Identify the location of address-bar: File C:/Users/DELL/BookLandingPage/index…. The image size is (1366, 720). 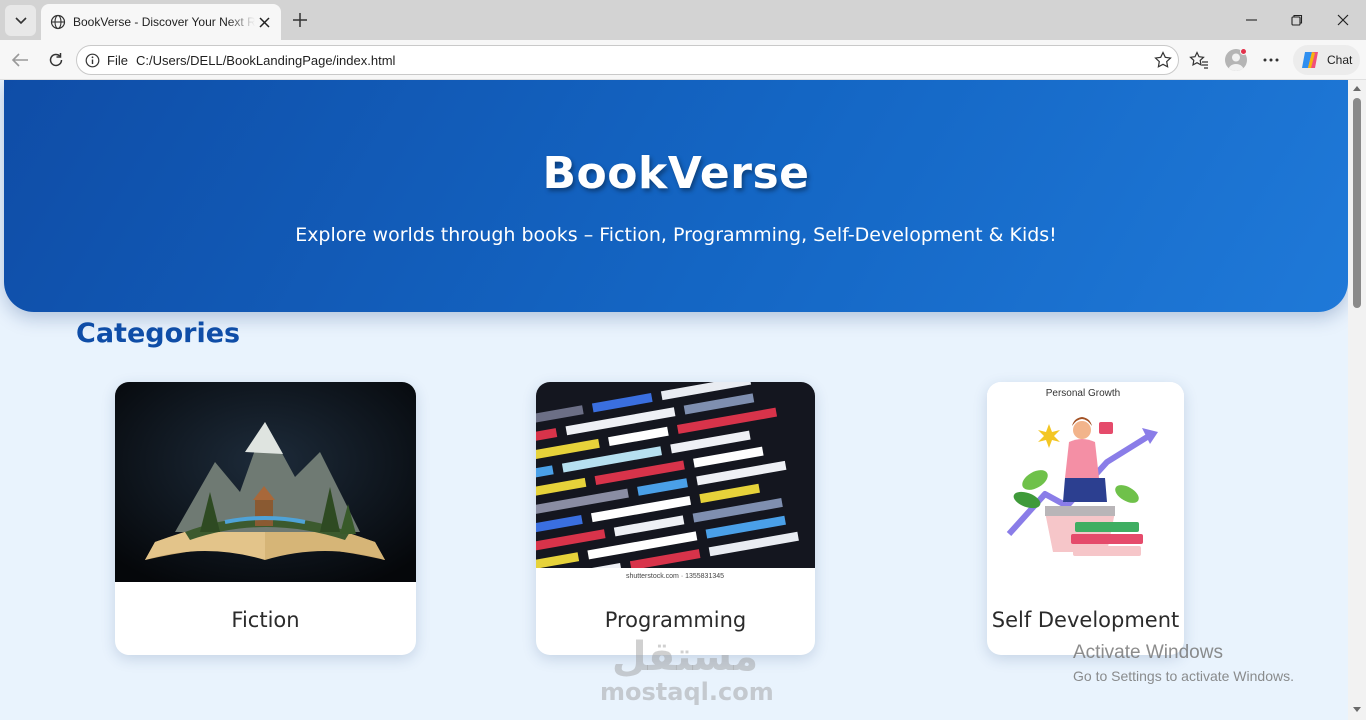
(627, 60).